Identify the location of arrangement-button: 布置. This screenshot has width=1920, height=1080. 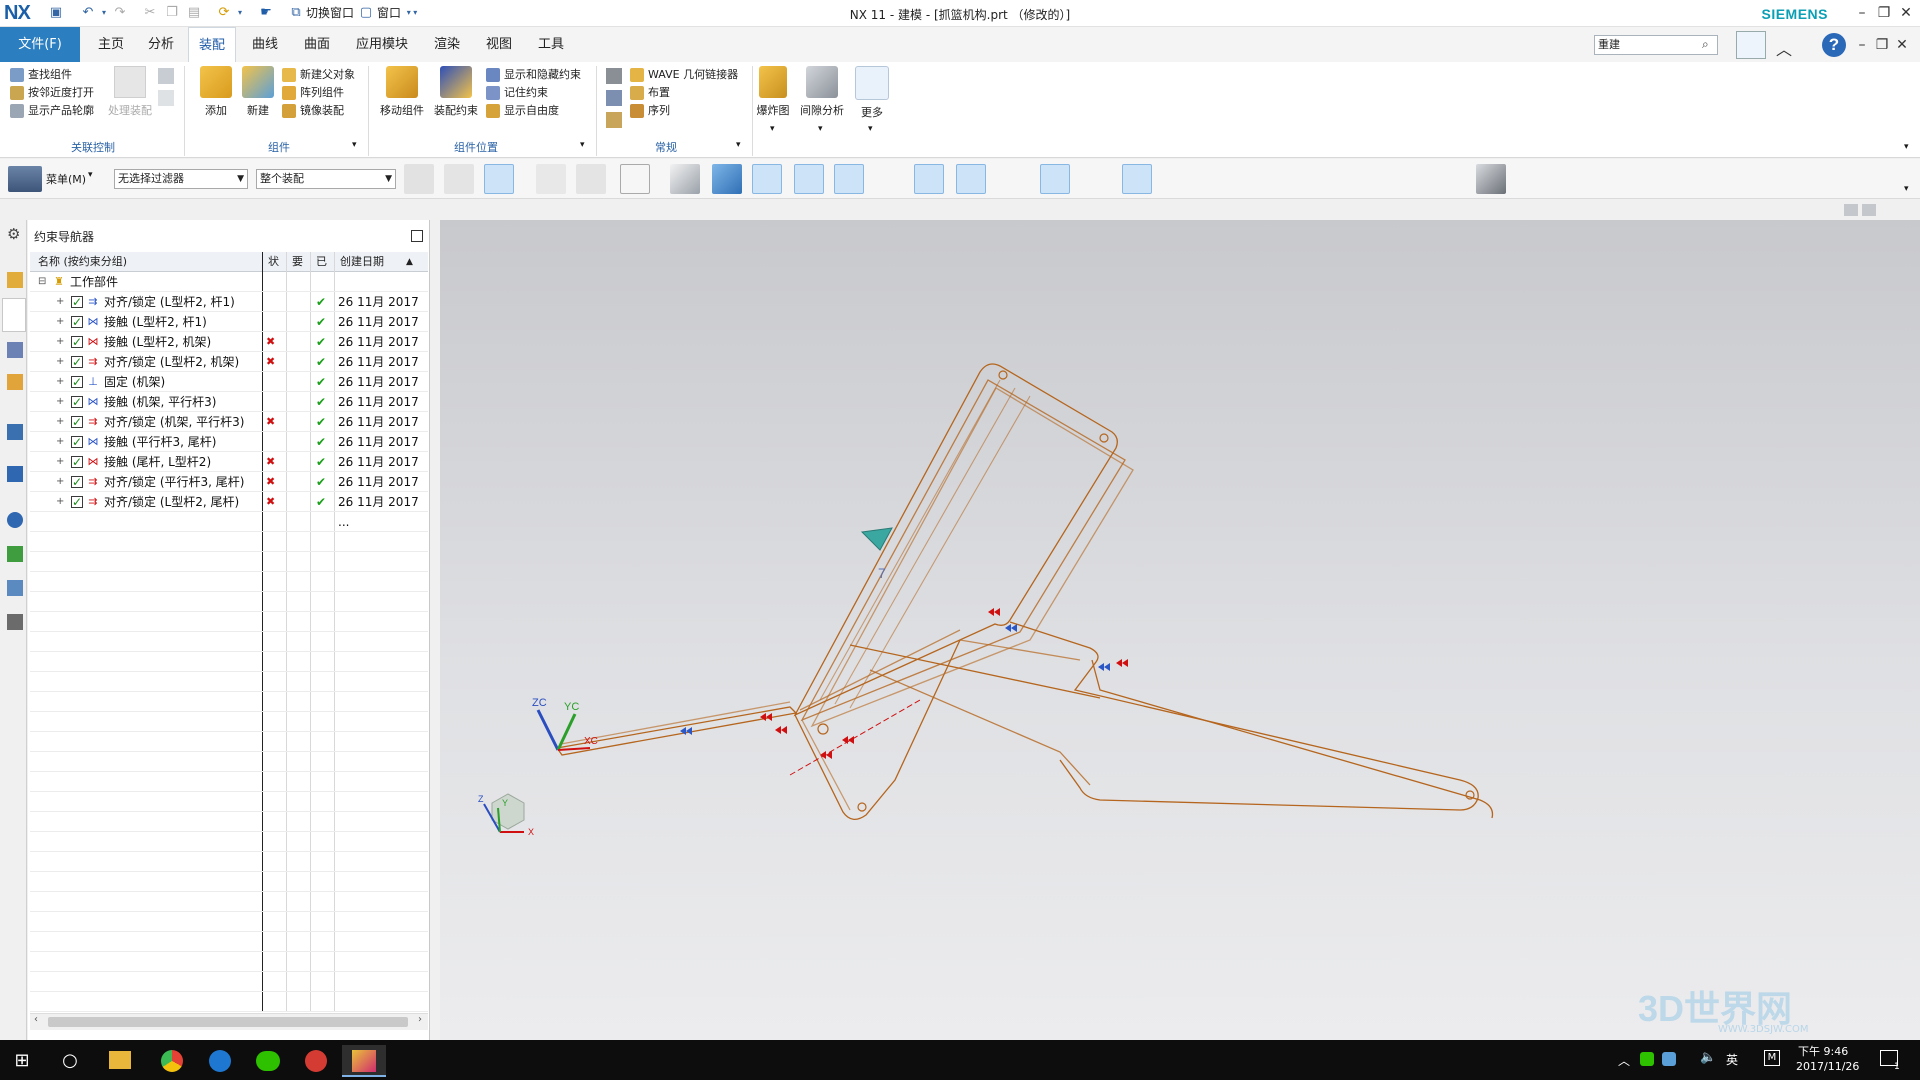
(690, 93).